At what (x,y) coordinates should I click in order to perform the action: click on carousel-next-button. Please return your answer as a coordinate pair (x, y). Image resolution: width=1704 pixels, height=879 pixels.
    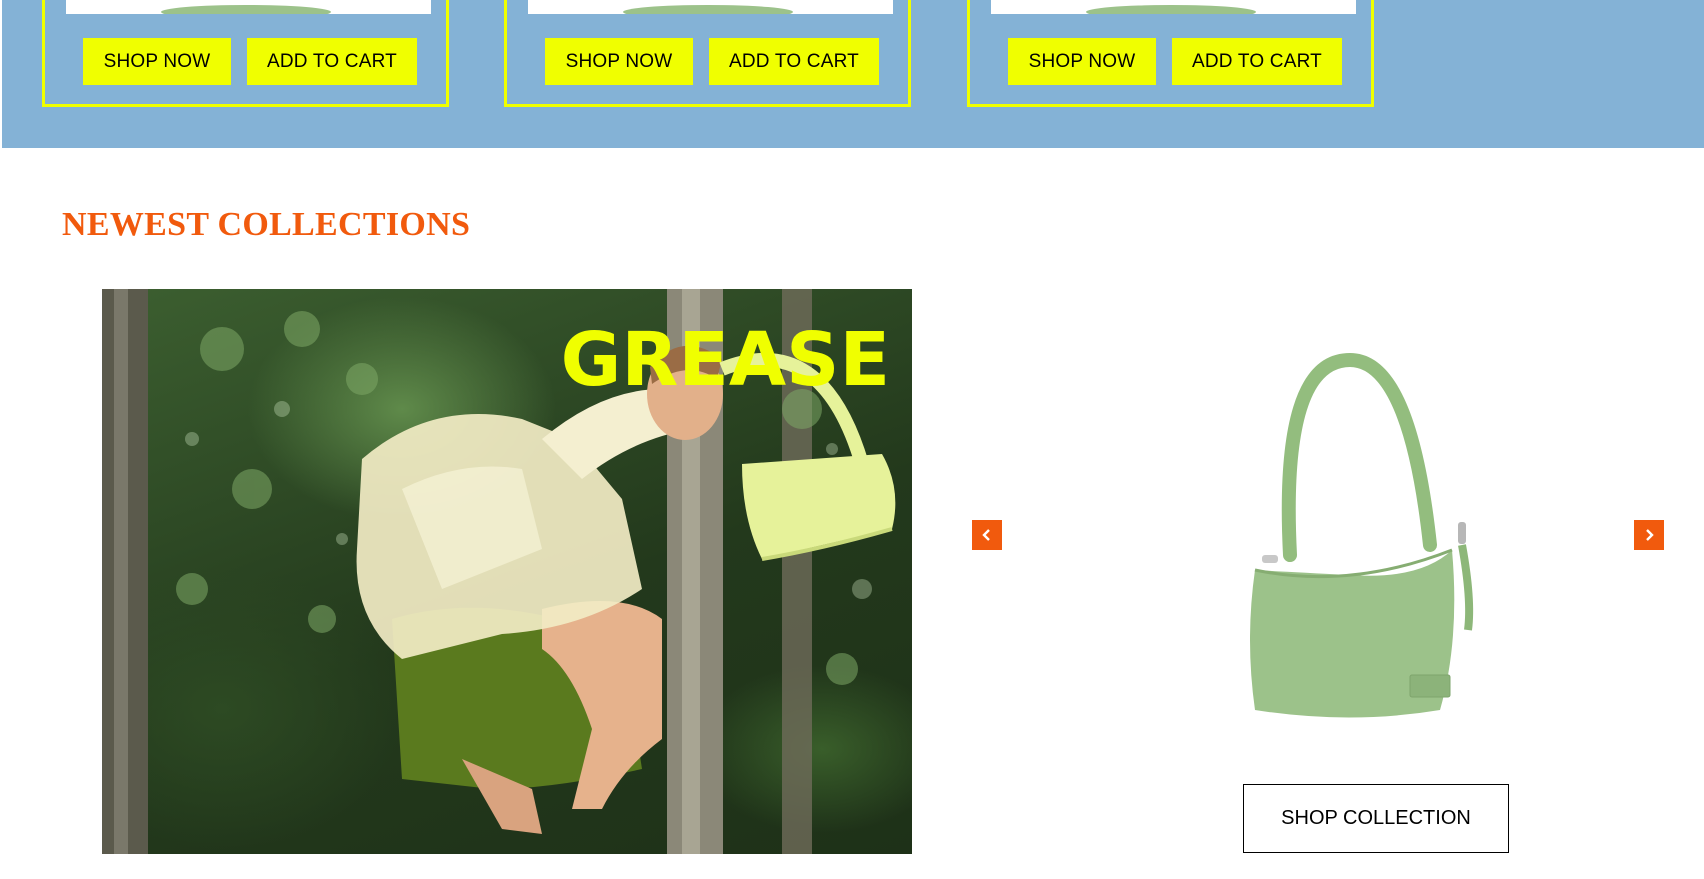
    Looking at the image, I should click on (1649, 535).